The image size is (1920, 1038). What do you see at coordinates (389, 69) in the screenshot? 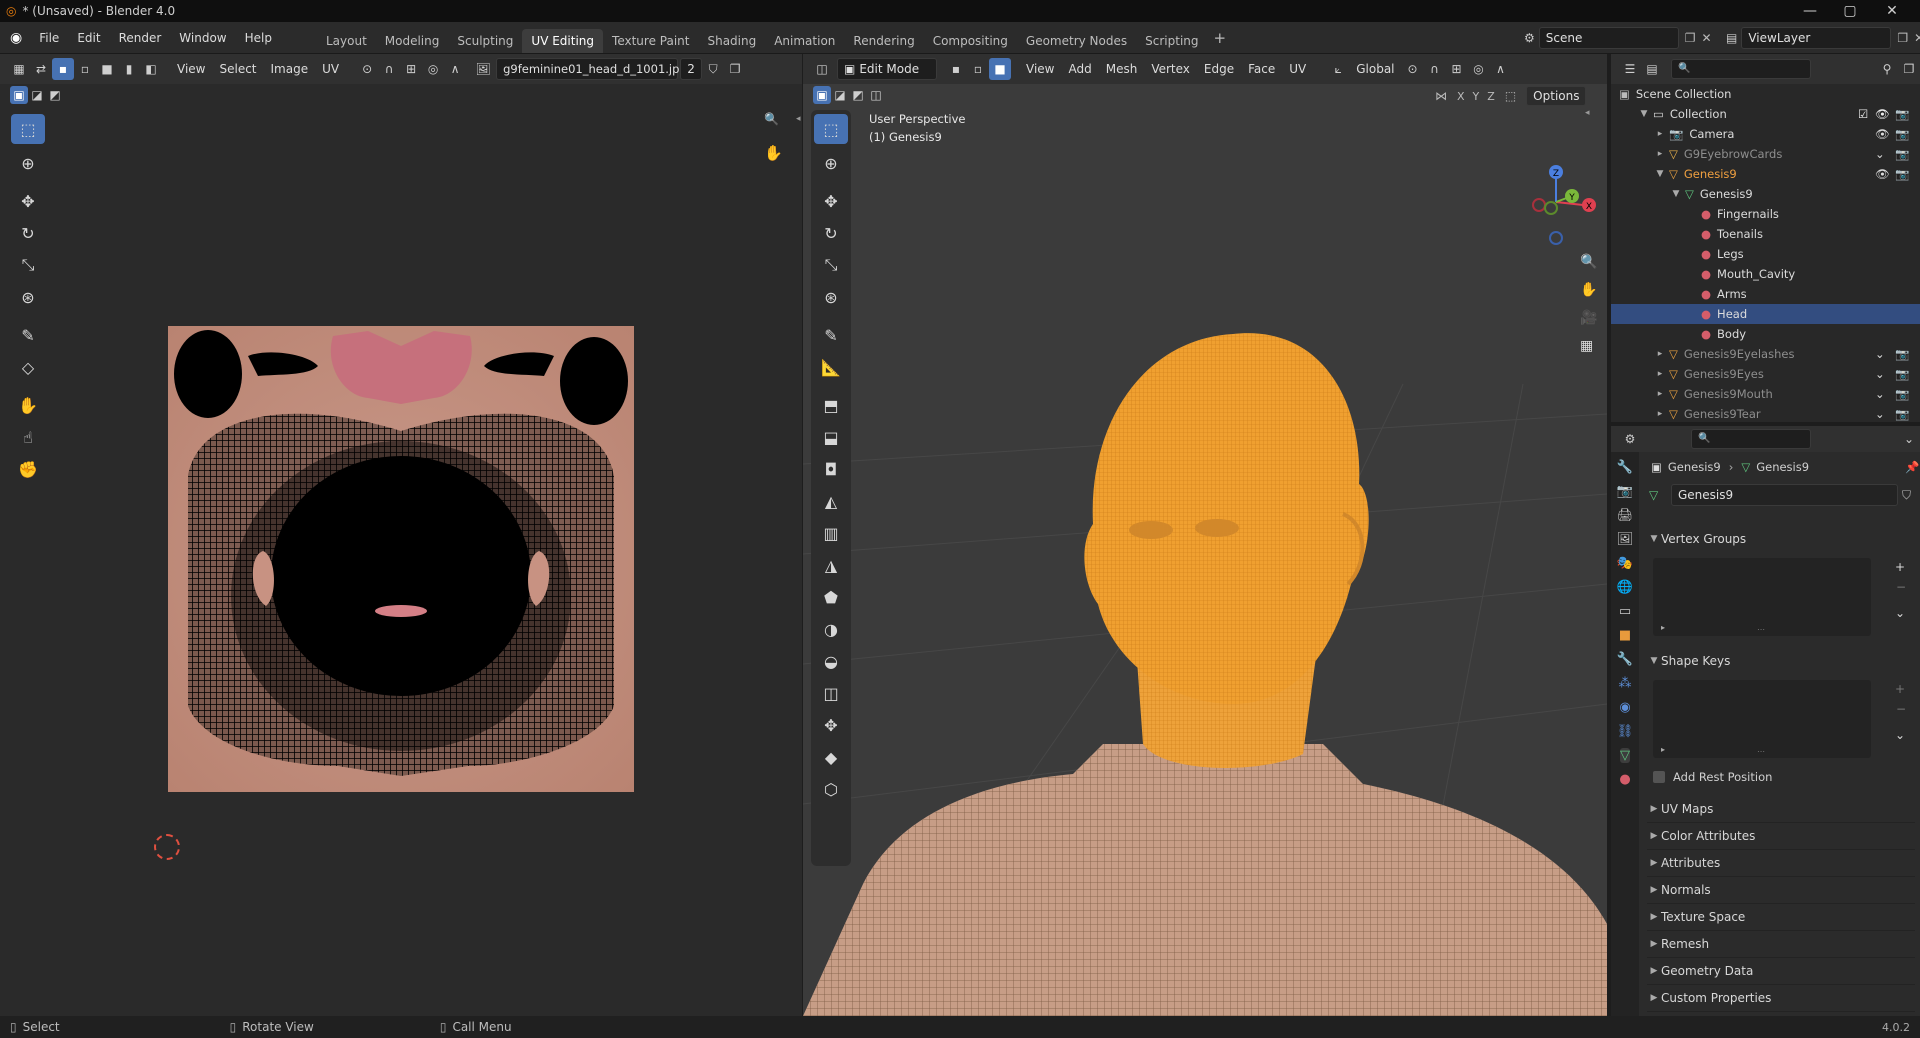
I see `snap-icon: ∩` at bounding box center [389, 69].